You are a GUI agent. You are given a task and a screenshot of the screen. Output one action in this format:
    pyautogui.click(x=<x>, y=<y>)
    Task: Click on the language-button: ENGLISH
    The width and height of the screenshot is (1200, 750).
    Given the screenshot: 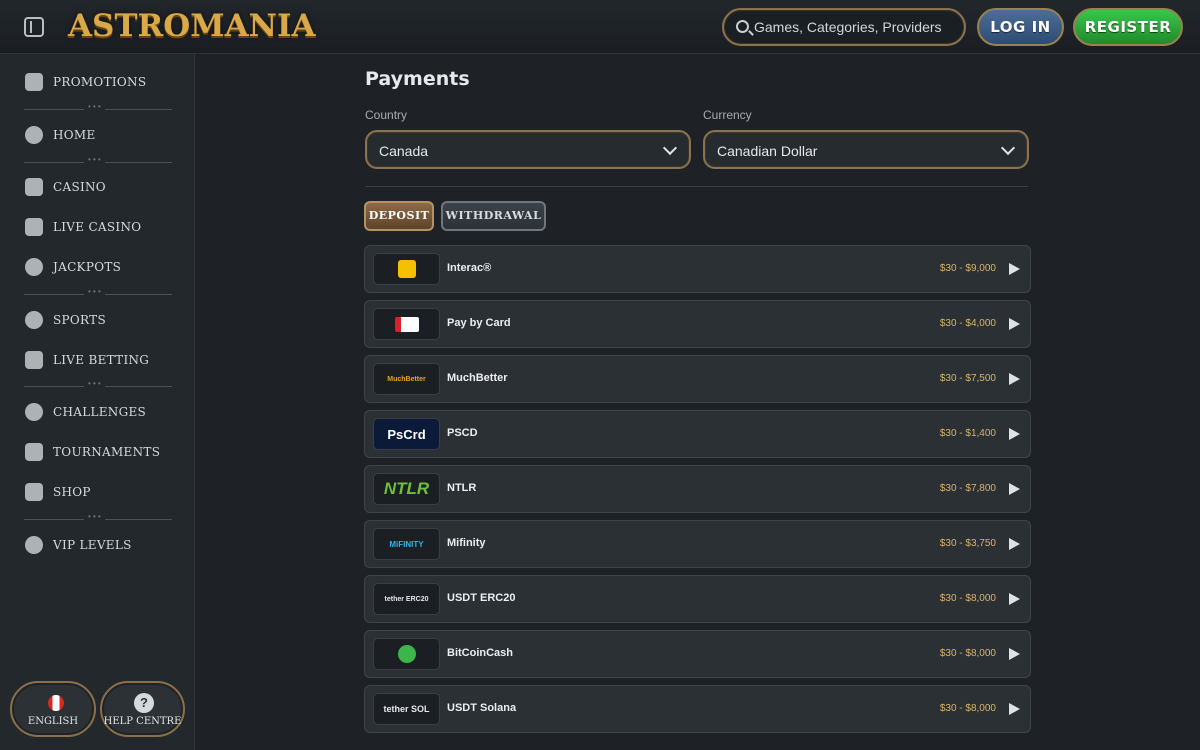 What is the action you would take?
    pyautogui.click(x=53, y=709)
    